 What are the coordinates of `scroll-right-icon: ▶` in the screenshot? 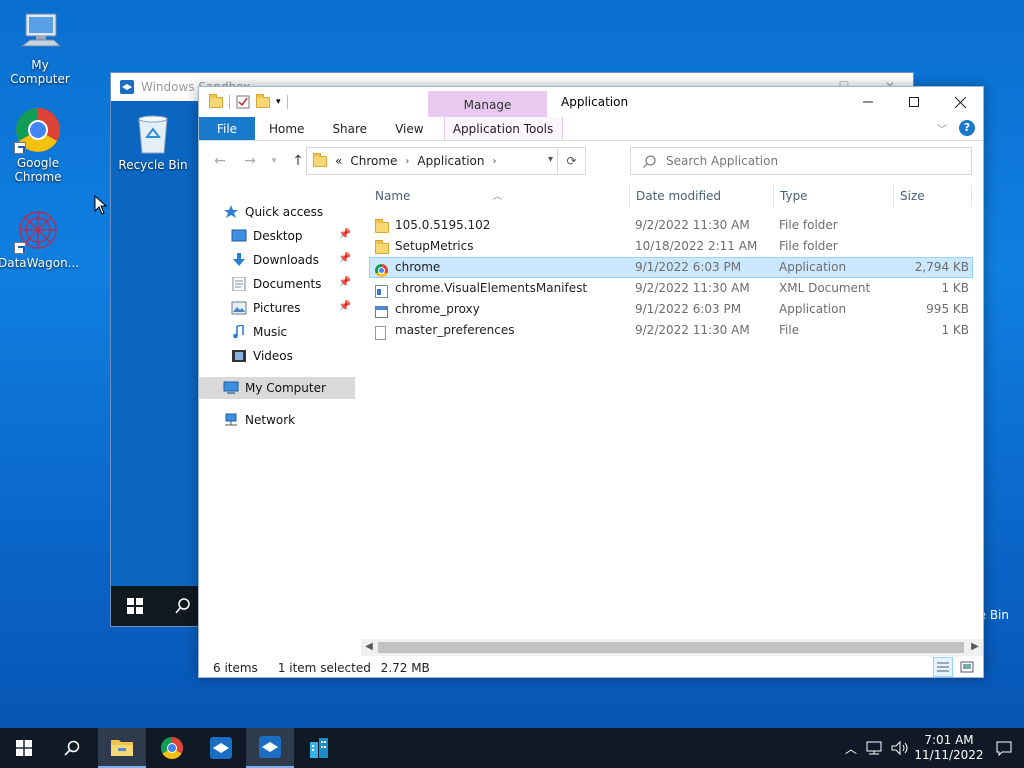 It's located at (975, 646).